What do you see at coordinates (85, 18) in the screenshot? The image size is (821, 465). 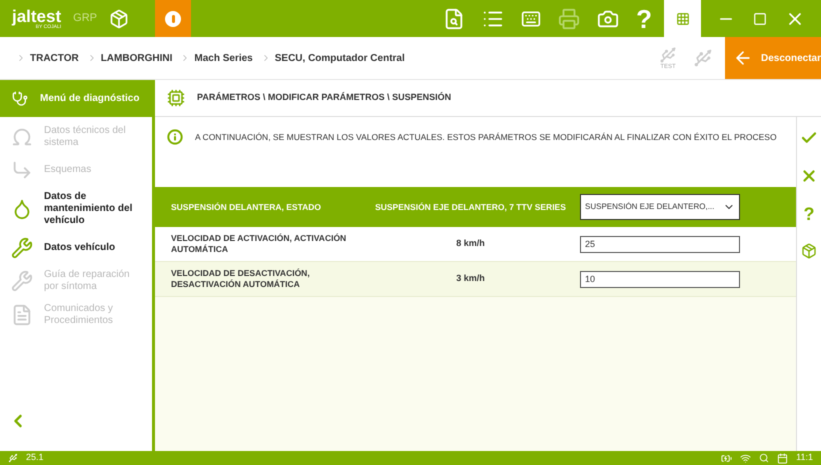 I see `mode-label: GRP` at bounding box center [85, 18].